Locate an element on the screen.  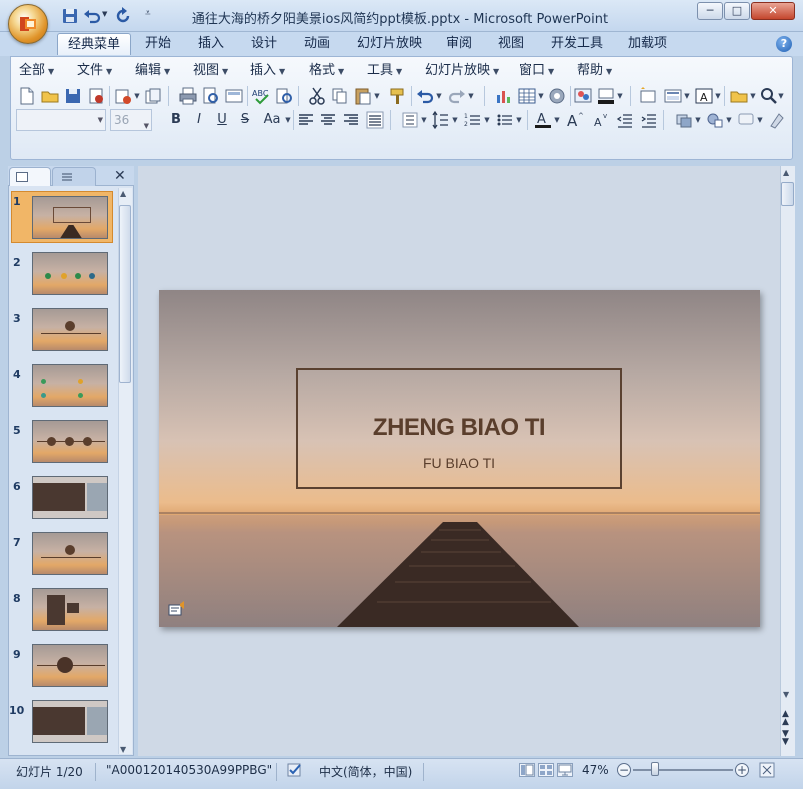
quick-styles-icon is located at coordinates (715, 120).